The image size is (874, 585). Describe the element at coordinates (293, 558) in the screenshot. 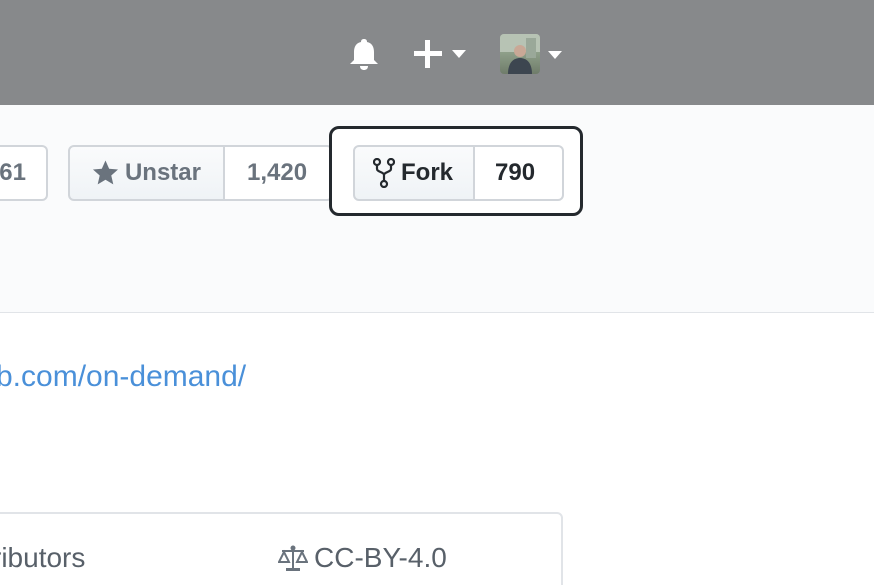

I see `law-icon` at that location.